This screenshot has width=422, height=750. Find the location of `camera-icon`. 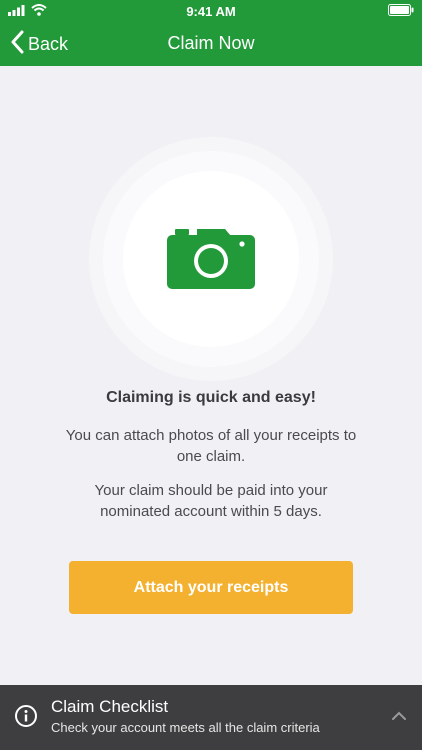

camera-icon is located at coordinates (211, 258).